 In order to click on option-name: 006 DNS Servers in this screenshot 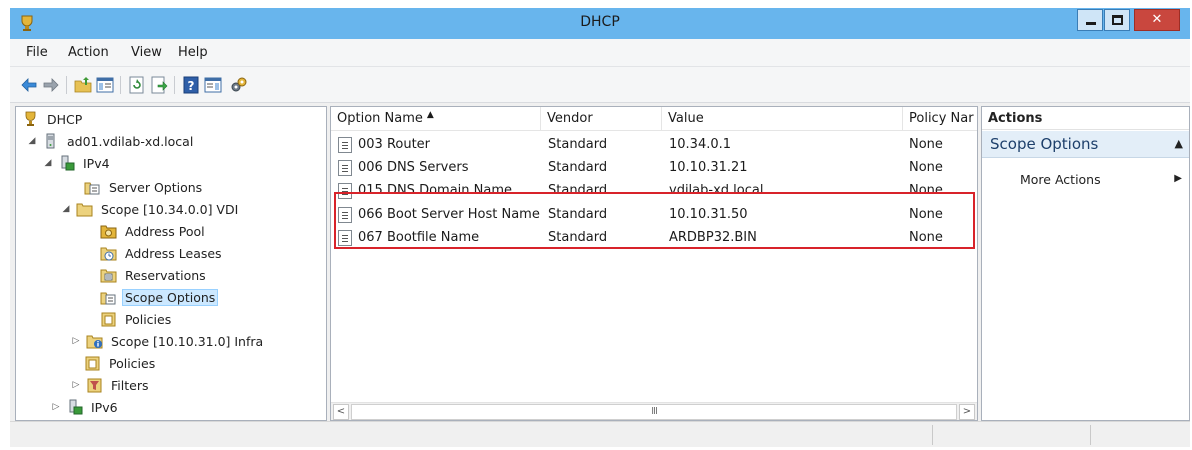, I will do `click(413, 167)`.